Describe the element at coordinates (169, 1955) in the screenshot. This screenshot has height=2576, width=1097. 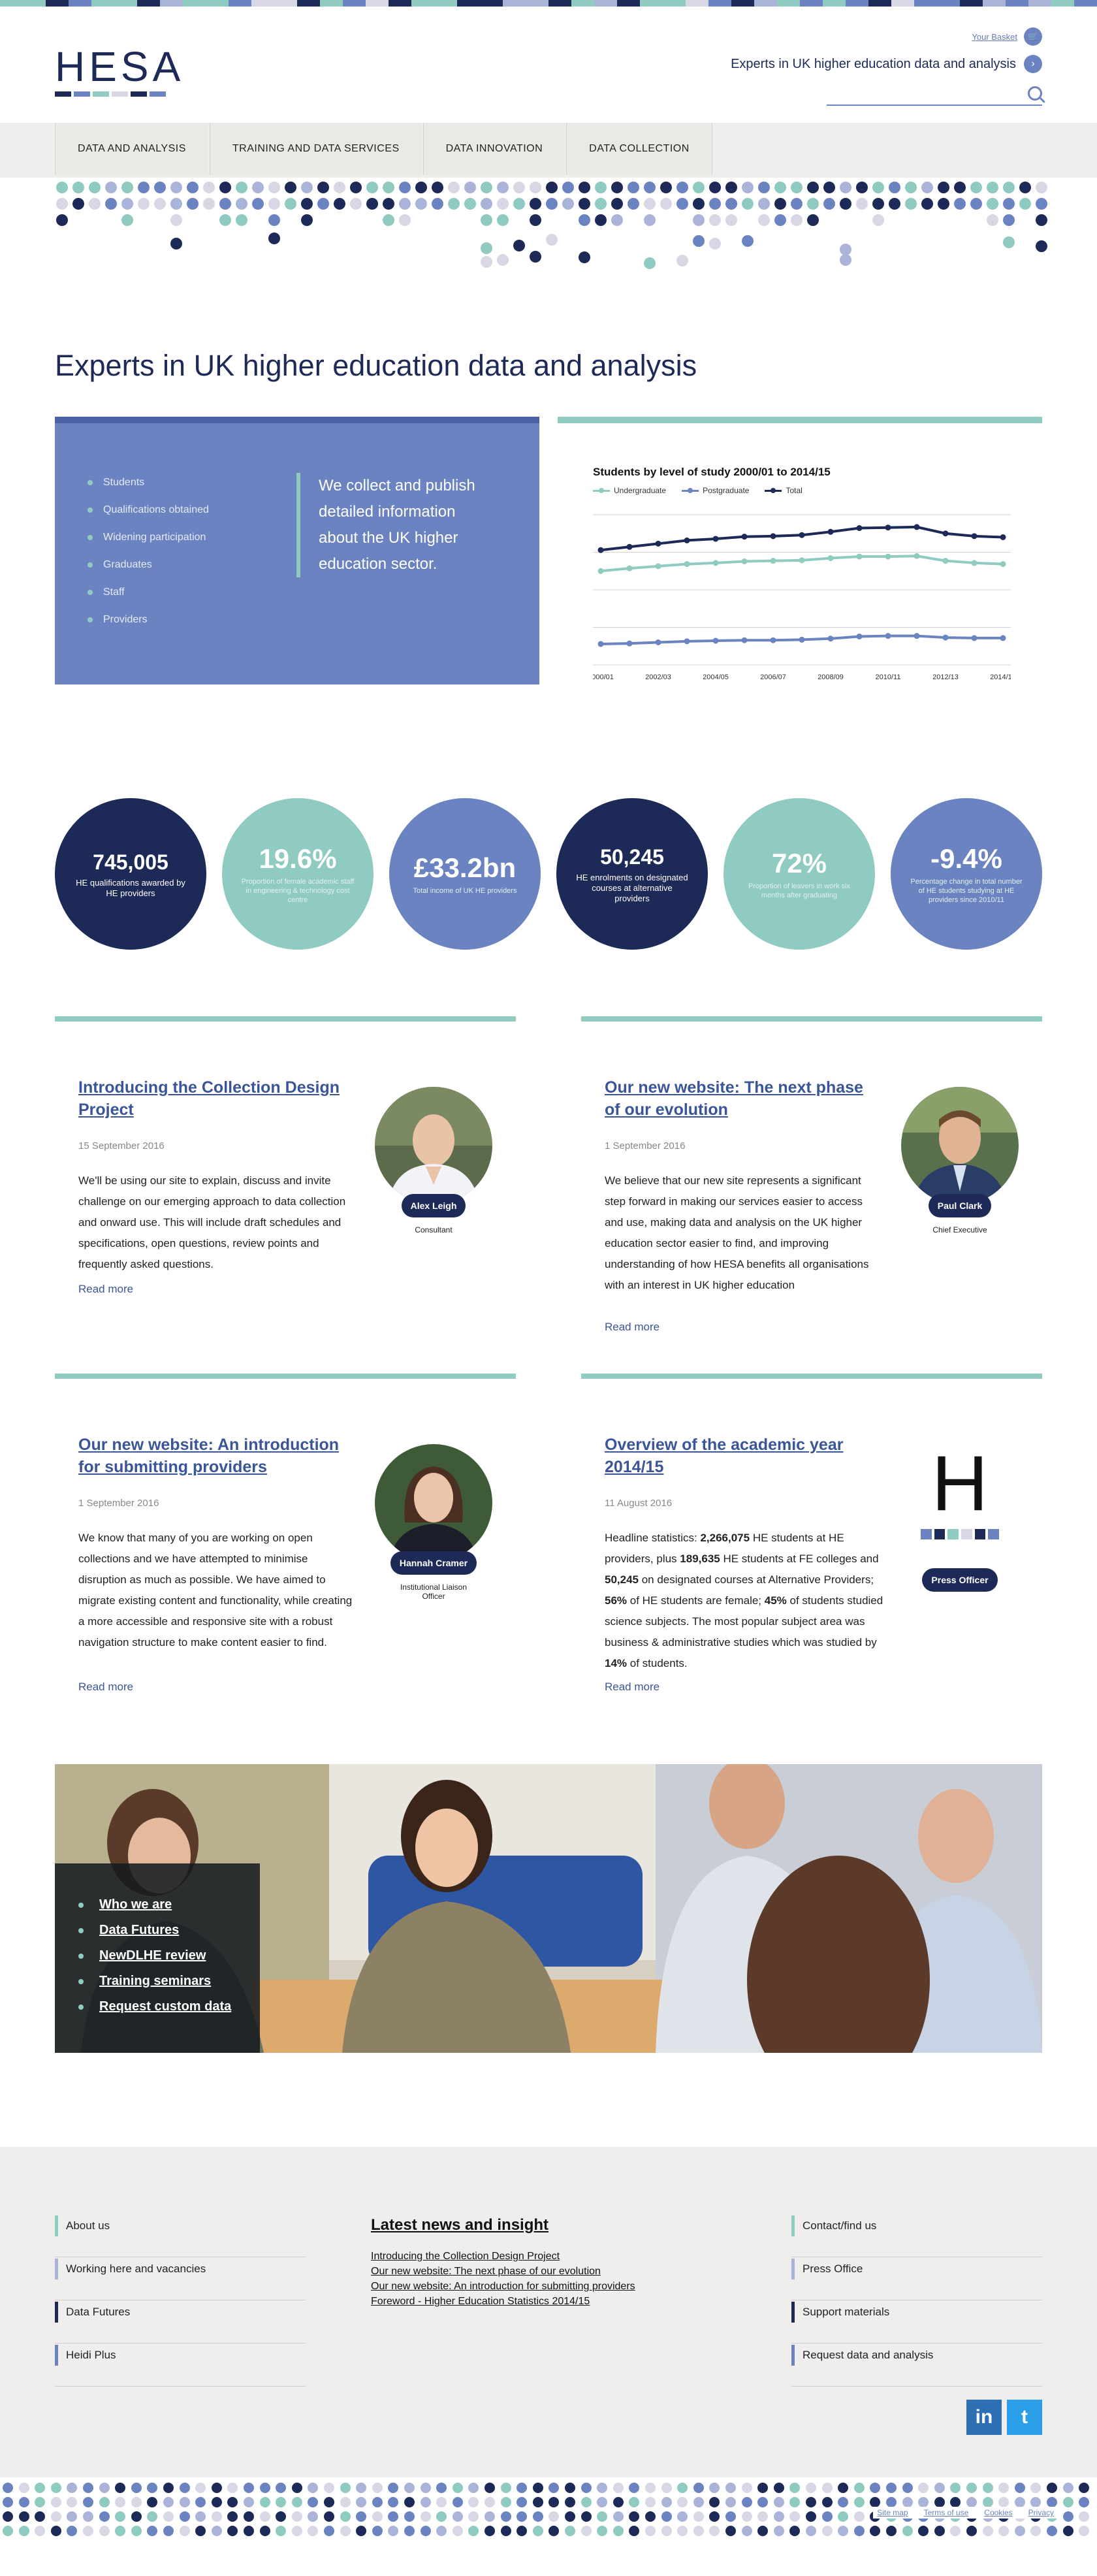
I see `hero-link-newdlhe-review: NewDLHE review` at that location.